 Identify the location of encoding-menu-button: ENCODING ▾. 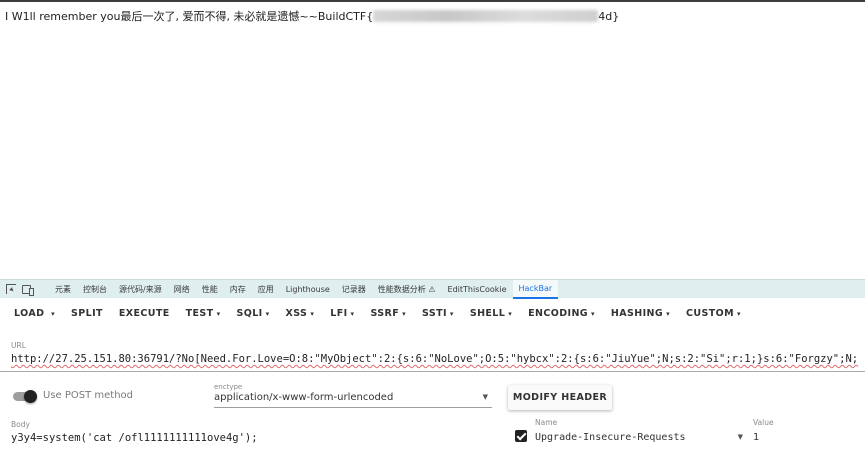
(561, 314).